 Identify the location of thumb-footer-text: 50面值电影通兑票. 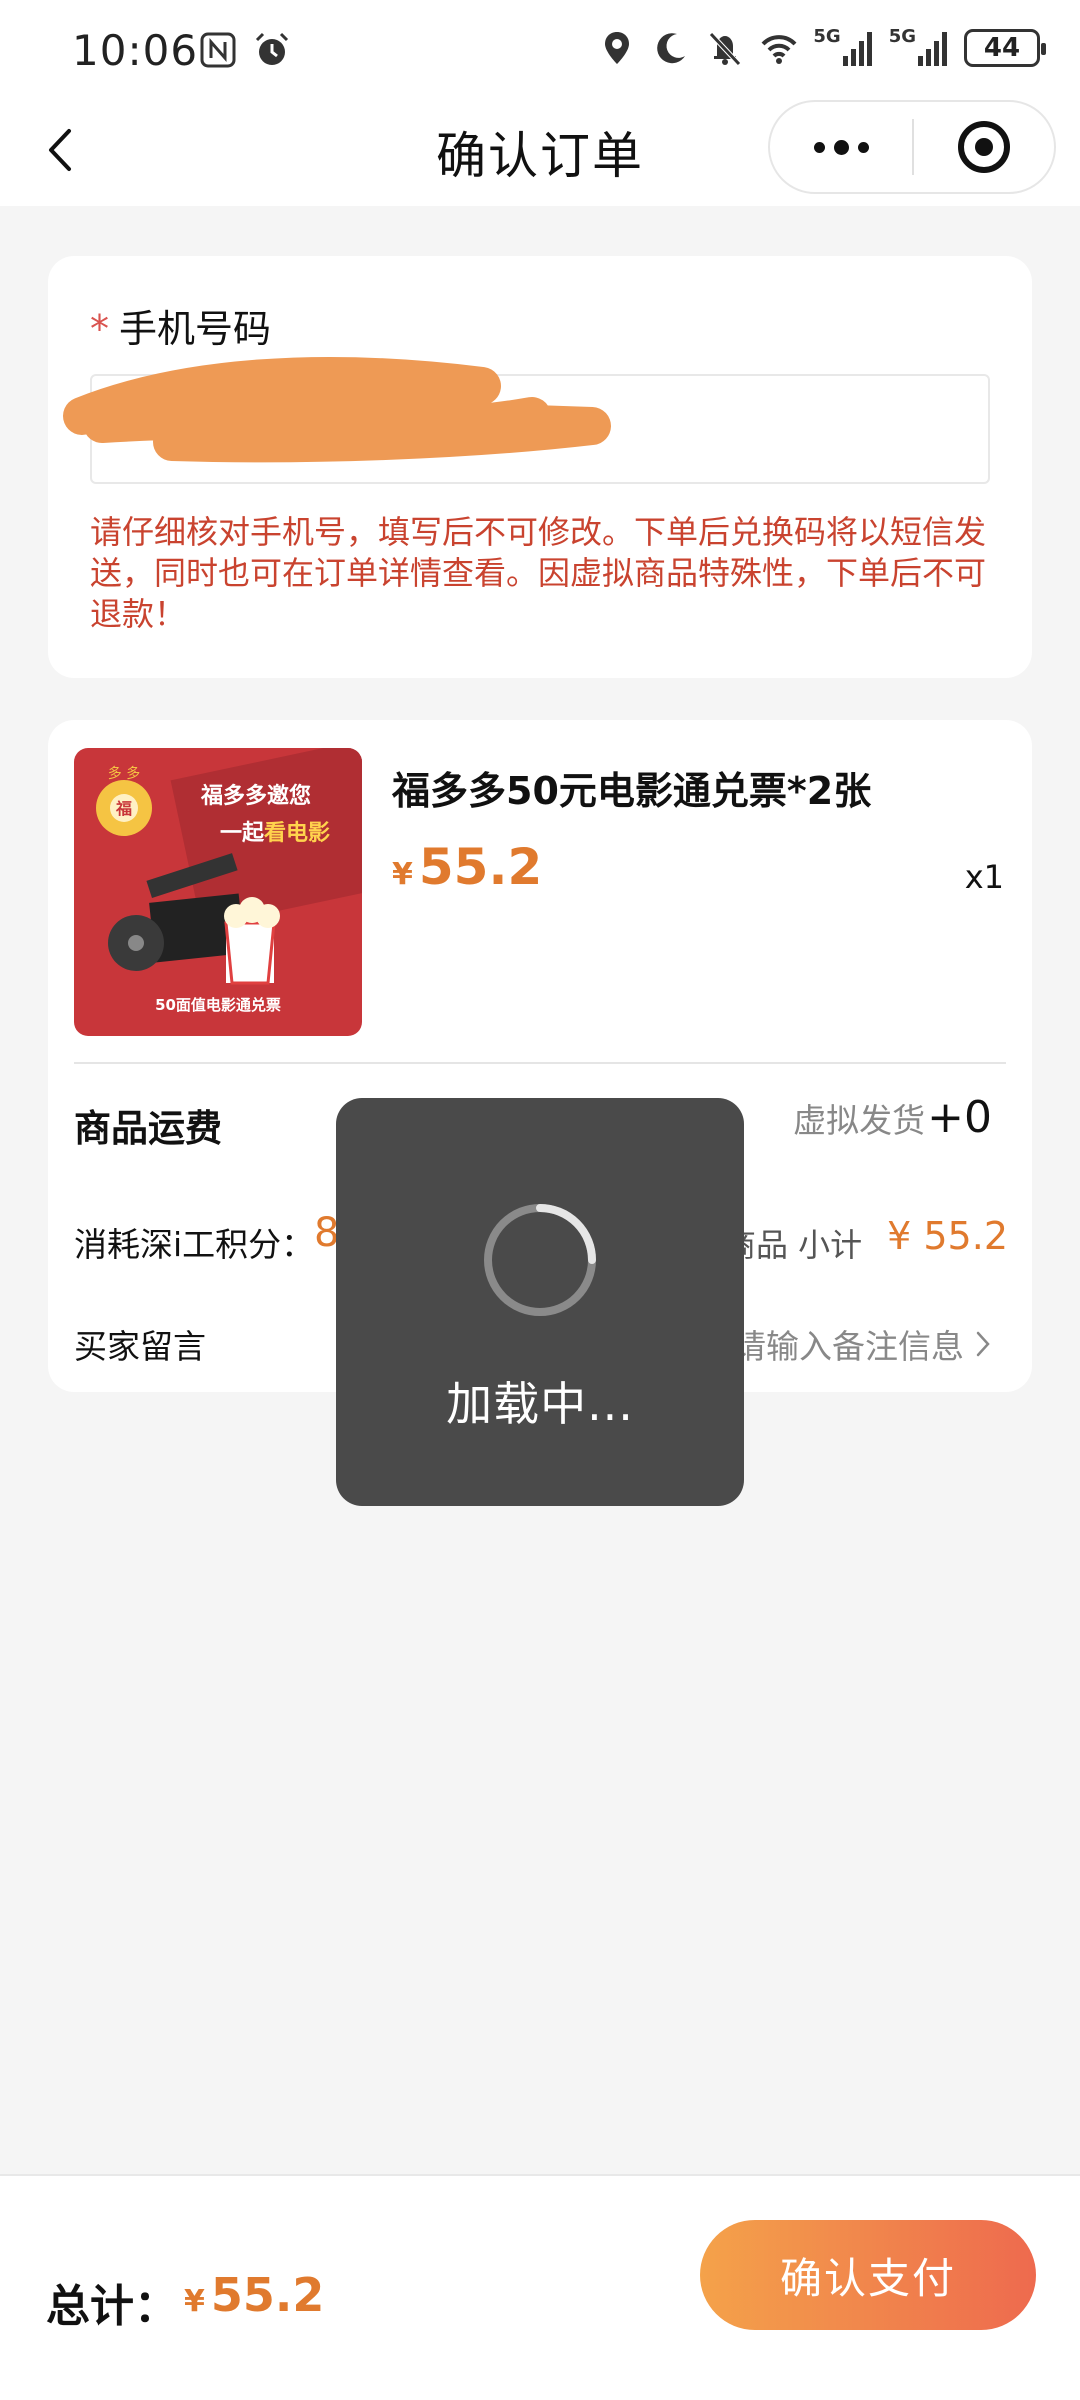
(218, 1005).